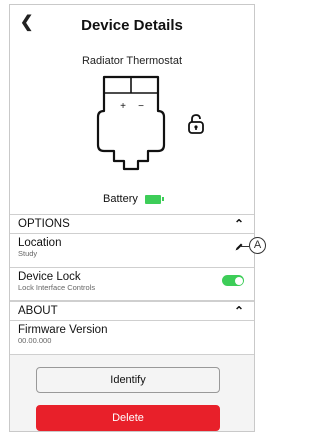 The image size is (320, 434). What do you see at coordinates (63, 330) in the screenshot?
I see `firmware-label: Firmware Version` at bounding box center [63, 330].